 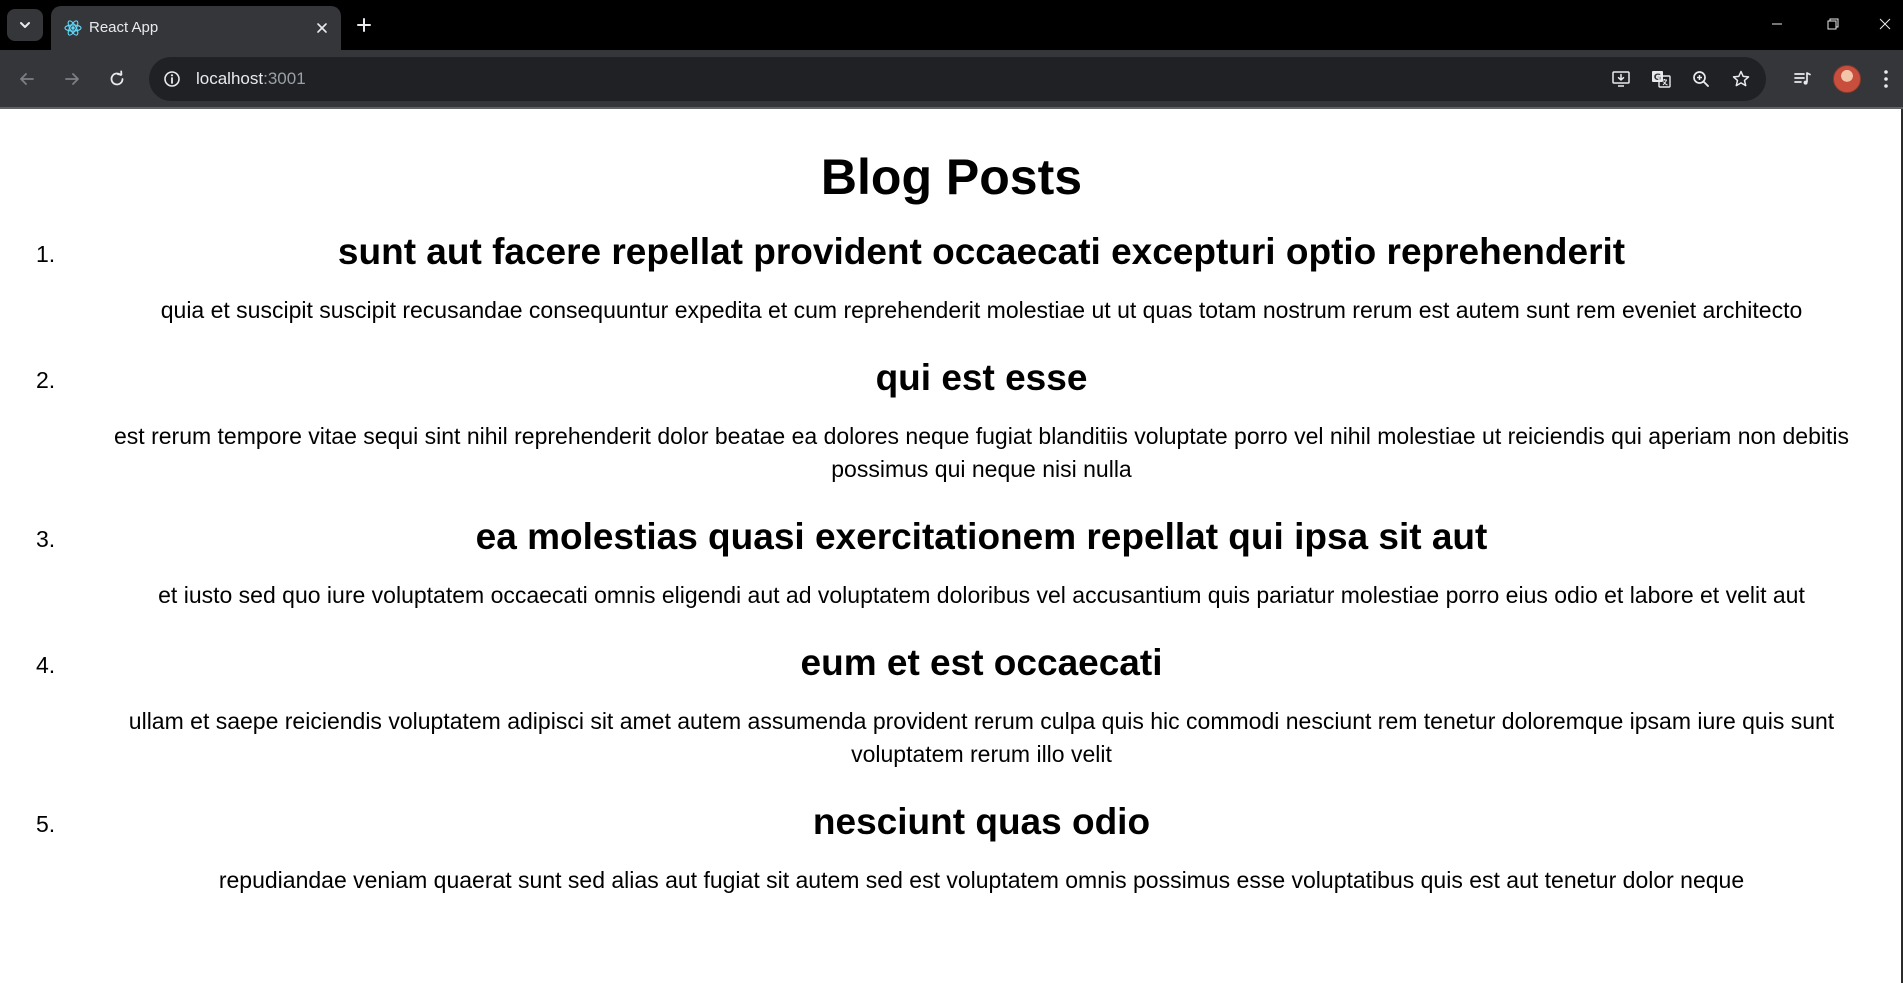 What do you see at coordinates (46, 539) in the screenshot?
I see `post-number: 3.` at bounding box center [46, 539].